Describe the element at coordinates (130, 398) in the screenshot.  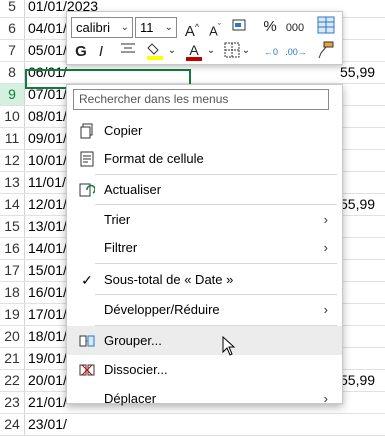
I see `menu-item-label: Déplacer` at that location.